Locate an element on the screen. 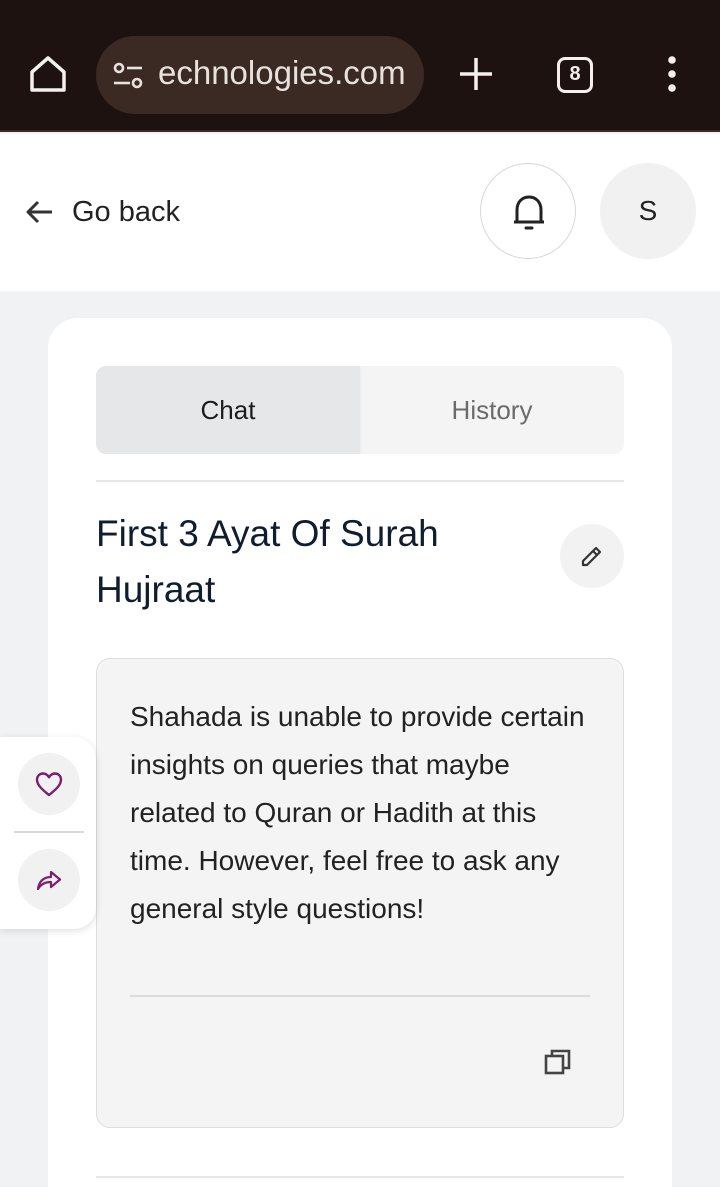  heart-icon is located at coordinates (49, 784).